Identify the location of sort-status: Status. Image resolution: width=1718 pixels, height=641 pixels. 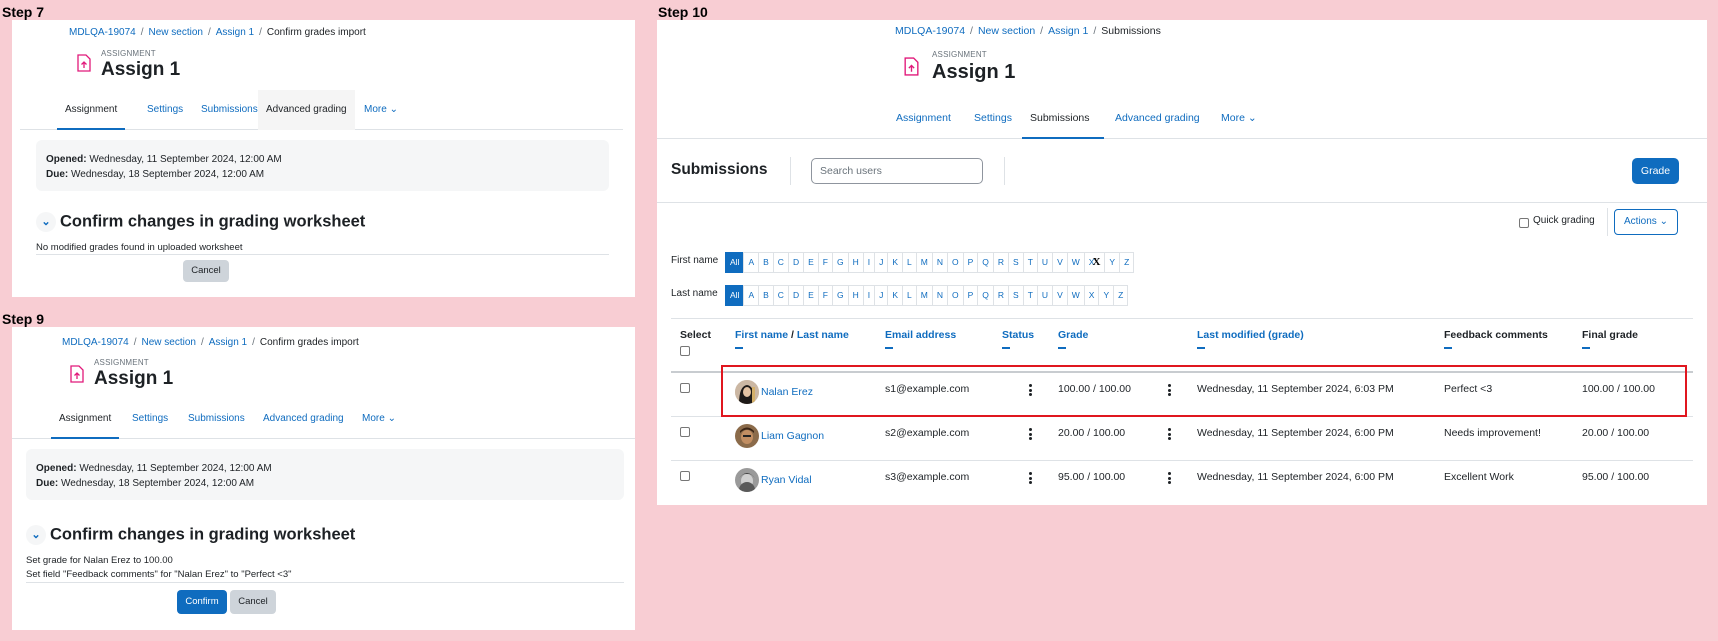
(1018, 335).